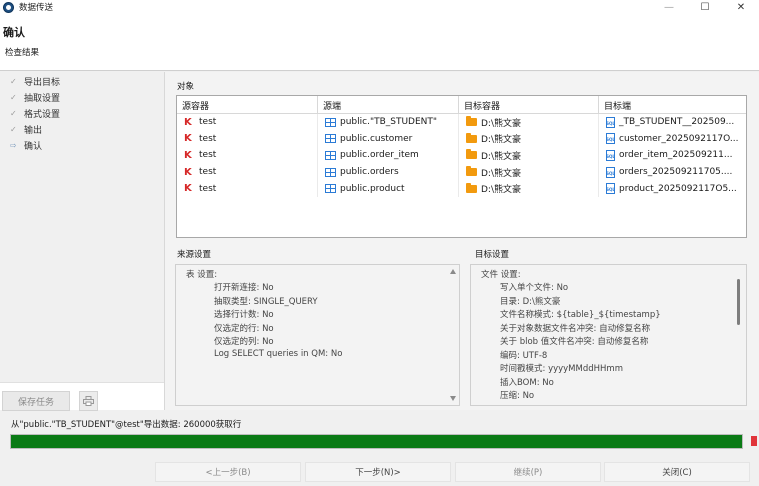 This screenshot has width=759, height=486. Describe the element at coordinates (378, 472) in the screenshot. I see `next-button: 下一步(N)>` at that location.